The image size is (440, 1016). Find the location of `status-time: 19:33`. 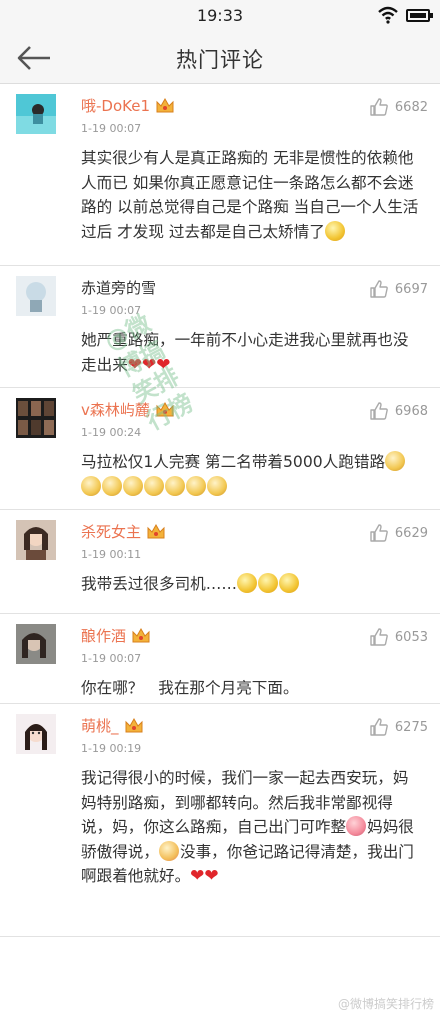

status-time: 19:33 is located at coordinates (220, 15).